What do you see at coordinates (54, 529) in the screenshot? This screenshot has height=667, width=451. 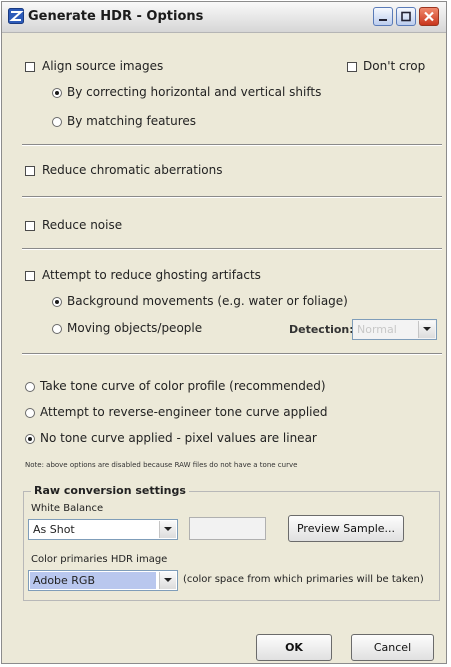 I see `white-balance-value: As Shot` at bounding box center [54, 529].